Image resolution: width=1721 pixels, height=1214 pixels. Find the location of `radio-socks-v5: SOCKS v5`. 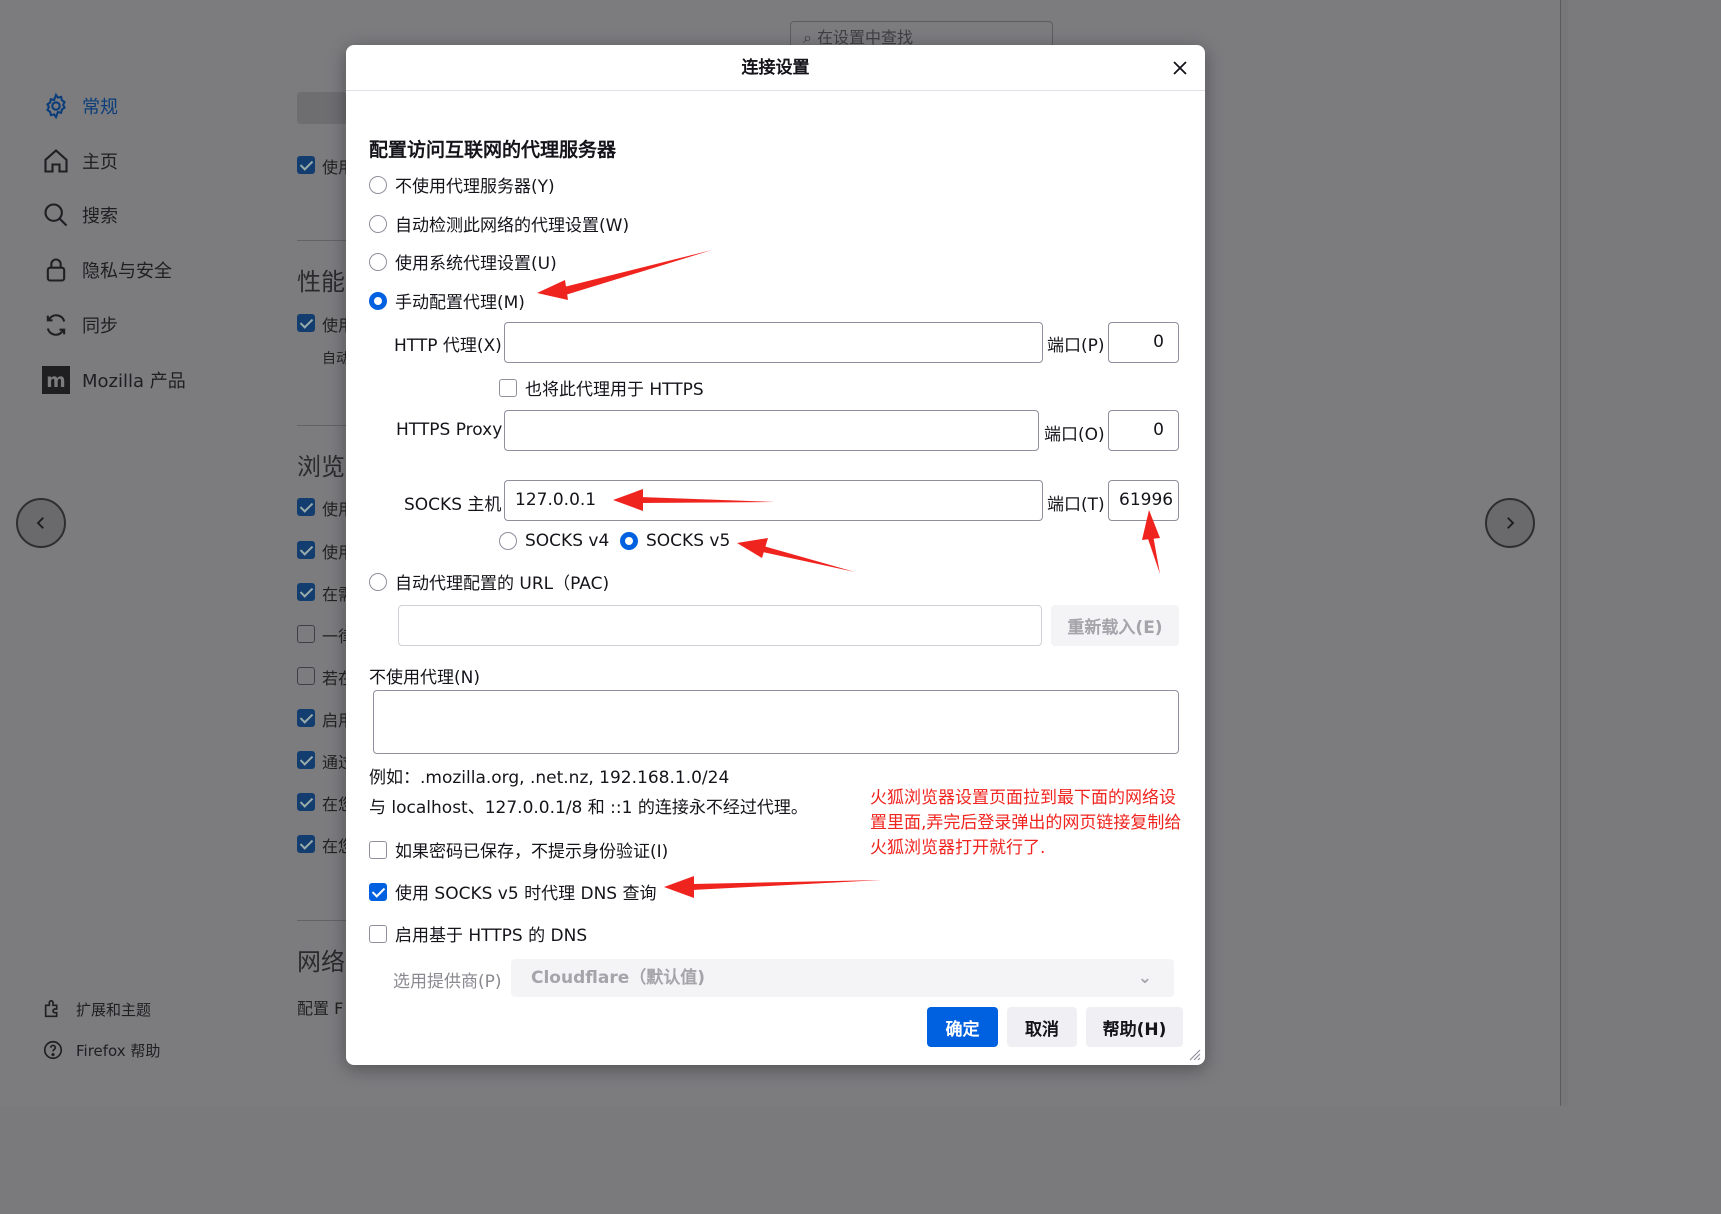

radio-socks-v5: SOCKS v5 is located at coordinates (675, 541).